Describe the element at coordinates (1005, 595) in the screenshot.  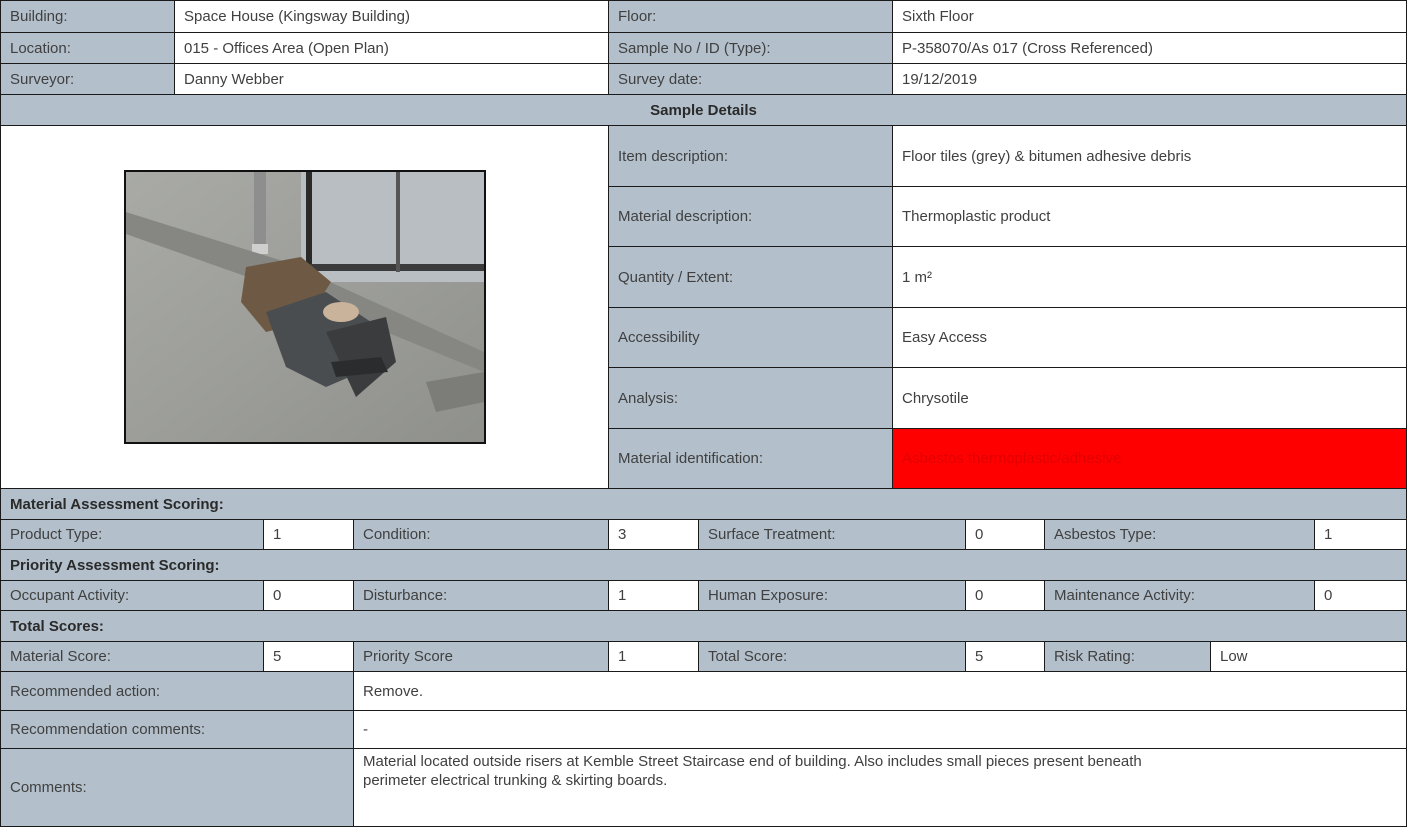
I see `human-exposure-value: 0` at that location.